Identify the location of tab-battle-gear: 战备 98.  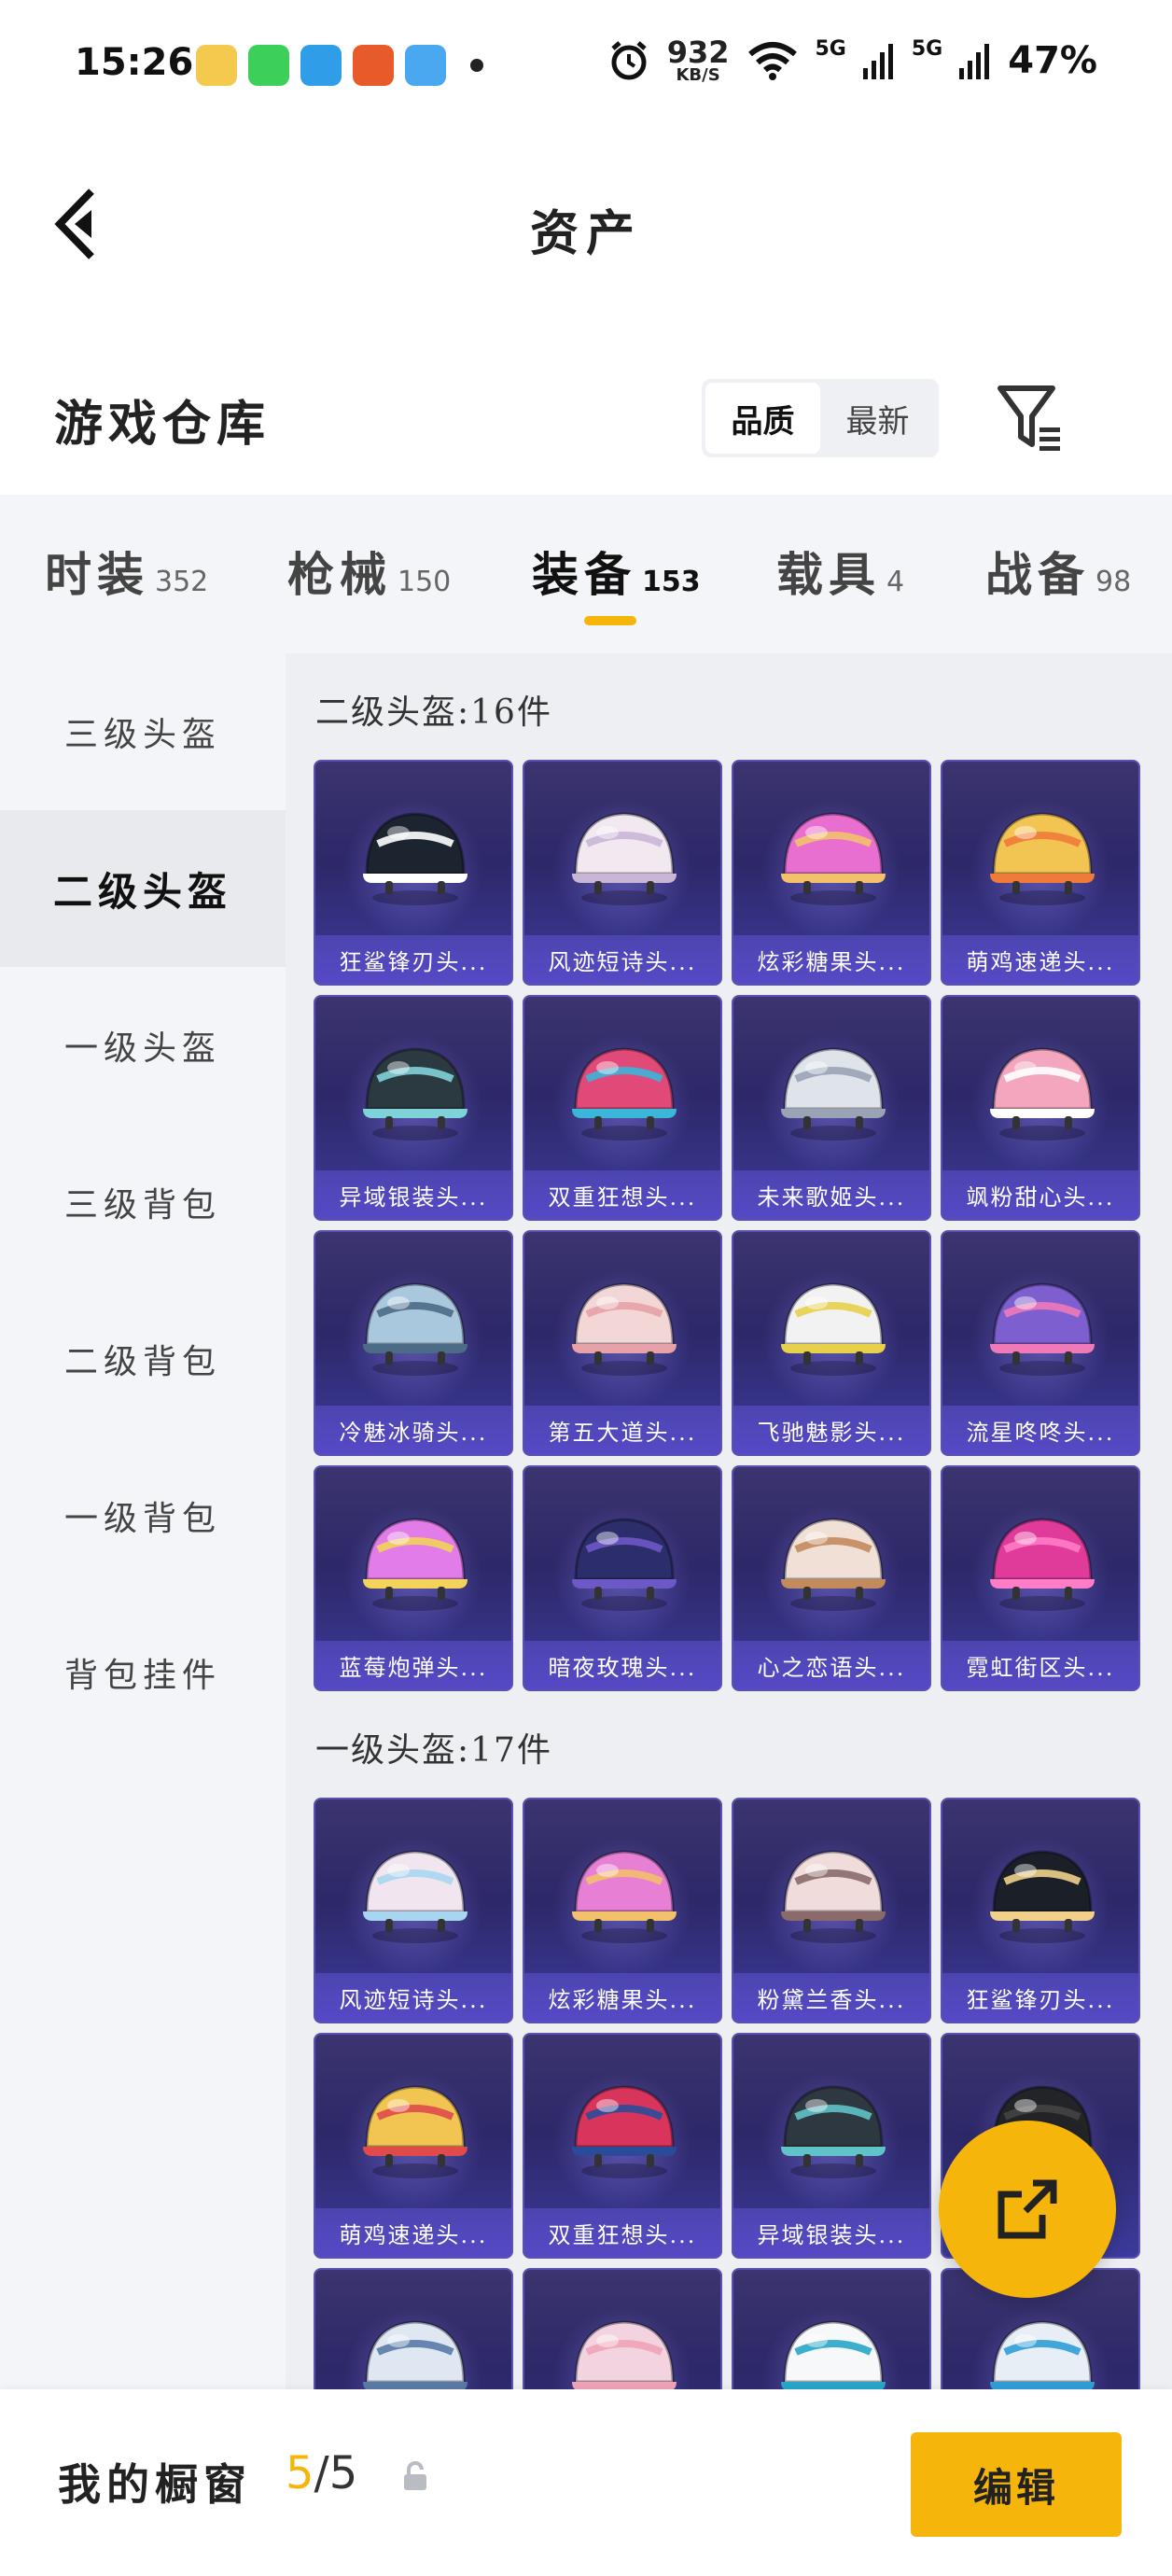
(1058, 571).